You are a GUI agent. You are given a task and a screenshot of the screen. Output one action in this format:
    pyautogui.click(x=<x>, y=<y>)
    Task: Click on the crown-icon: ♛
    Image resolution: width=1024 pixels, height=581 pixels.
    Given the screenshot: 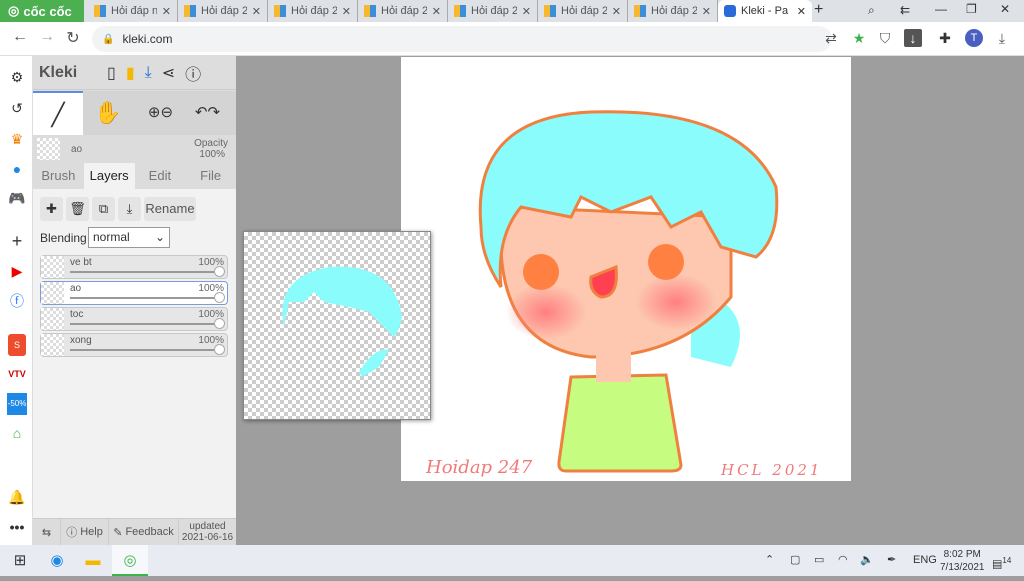 What is the action you would take?
    pyautogui.click(x=17, y=139)
    